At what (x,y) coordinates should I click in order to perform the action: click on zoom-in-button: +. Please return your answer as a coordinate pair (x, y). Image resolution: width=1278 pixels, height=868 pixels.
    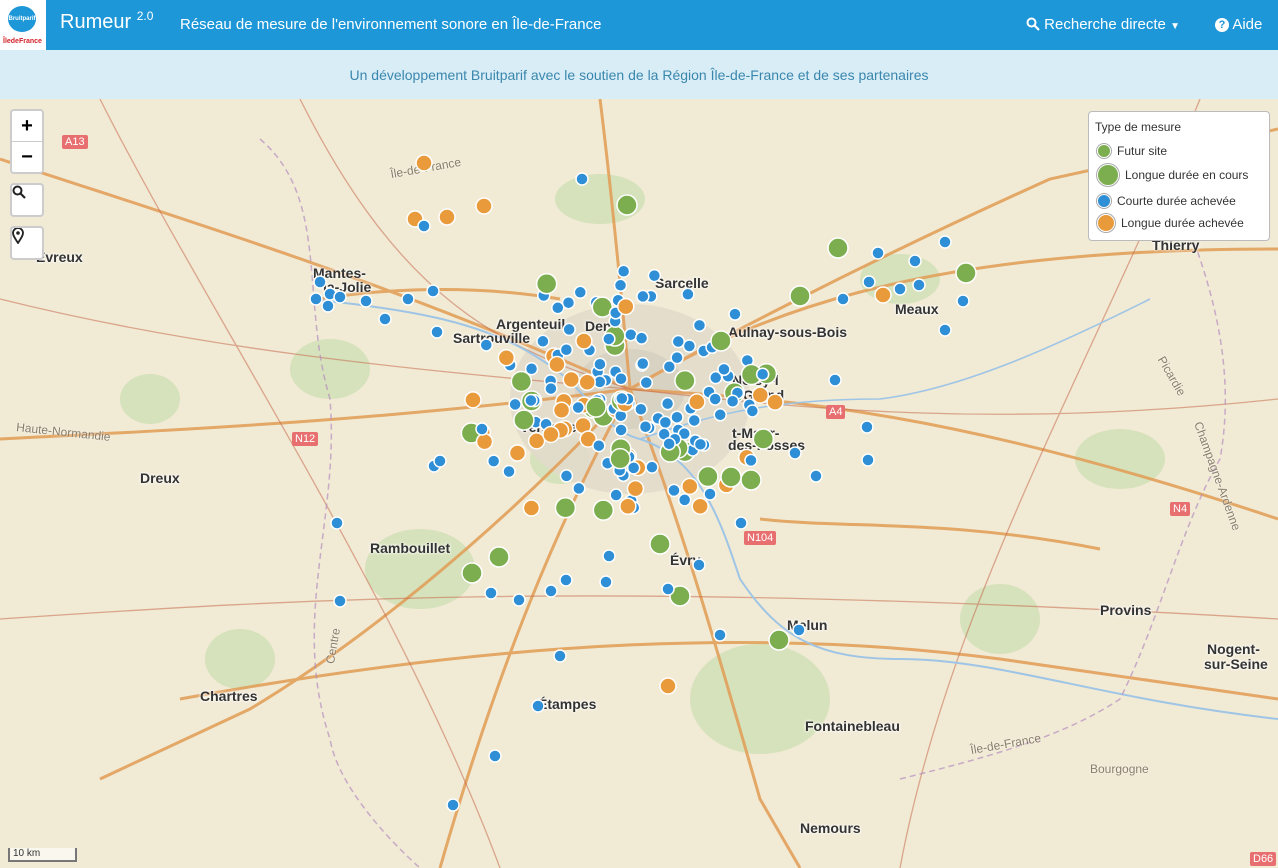
    Looking at the image, I should click on (27, 126).